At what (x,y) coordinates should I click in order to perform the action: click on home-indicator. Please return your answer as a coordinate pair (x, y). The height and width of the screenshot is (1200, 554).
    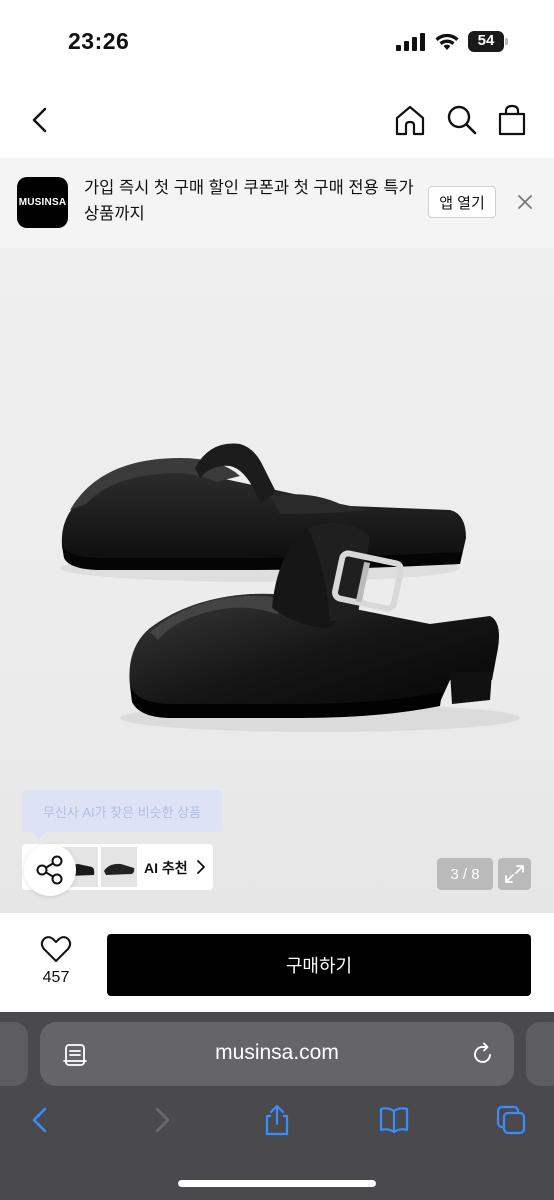
    Looking at the image, I should click on (277, 1183).